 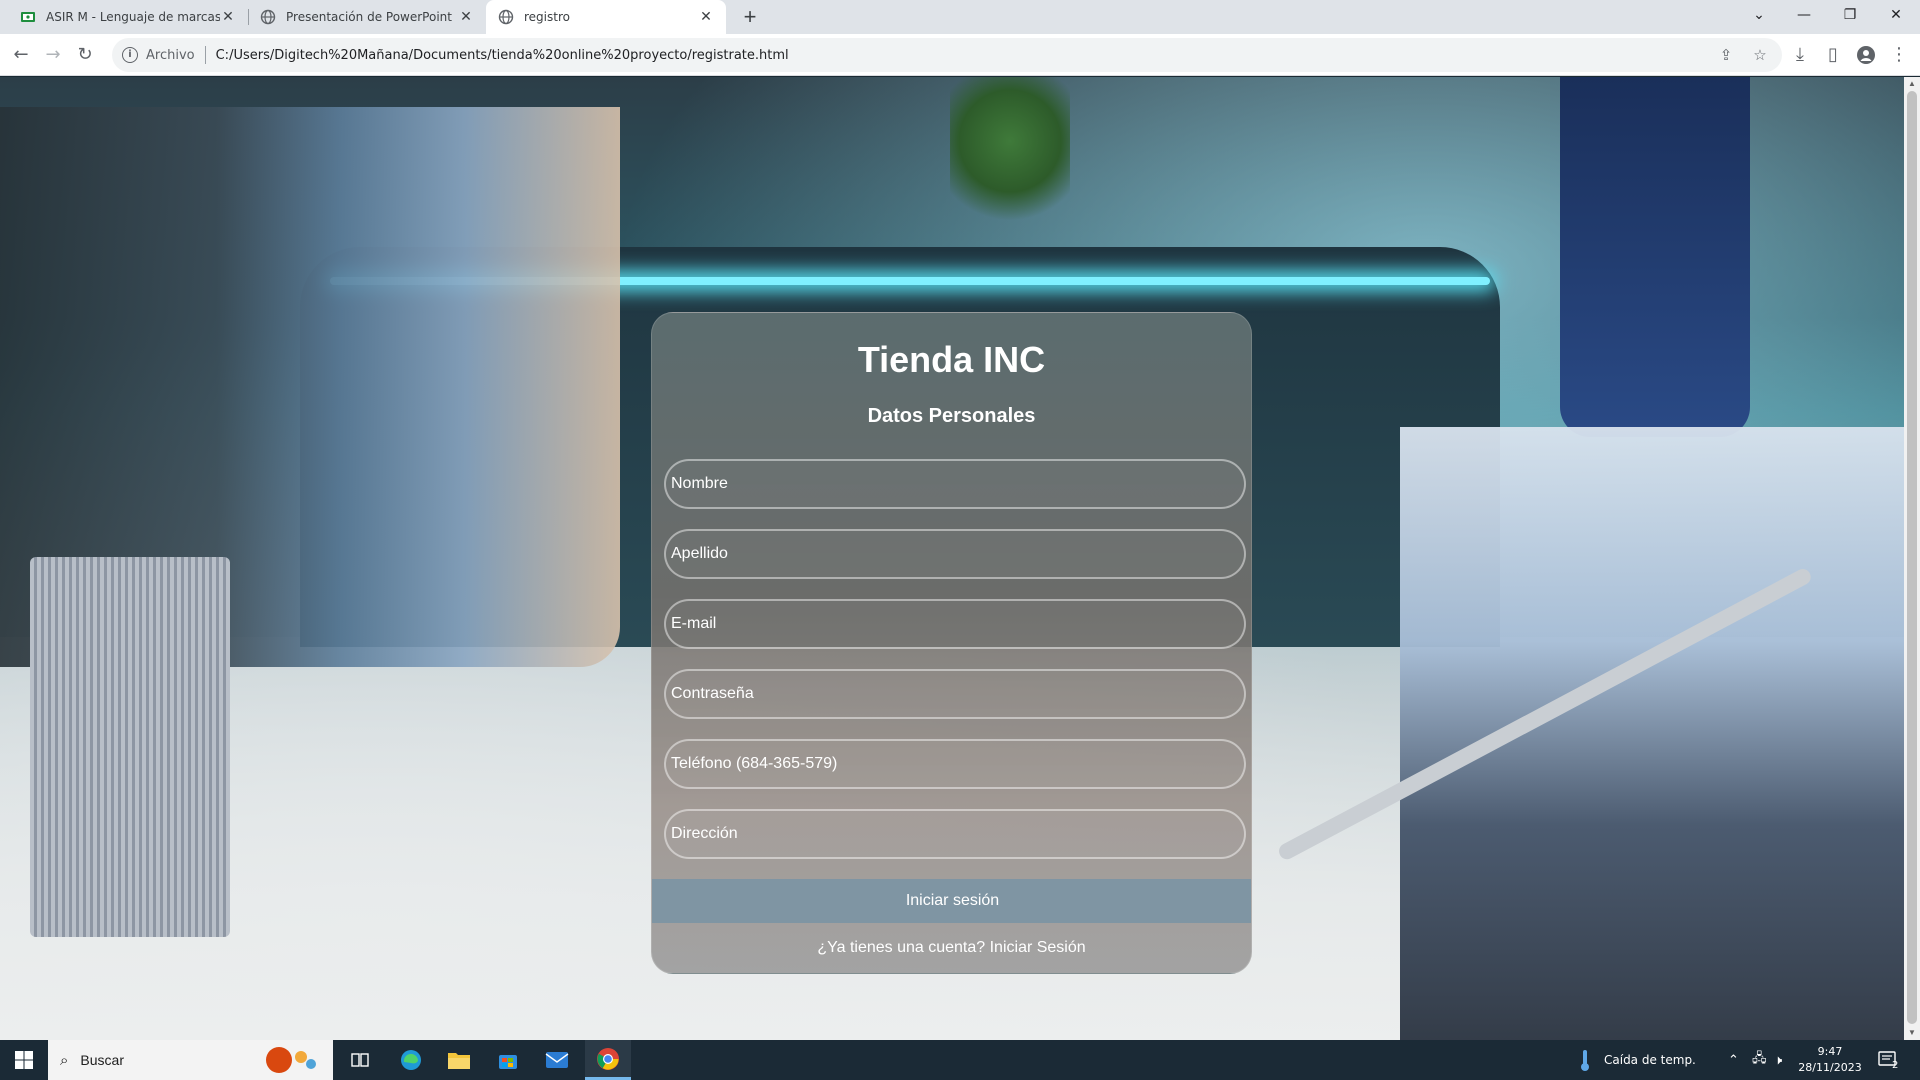 I want to click on site-info-icon: i, so click(x=130, y=55).